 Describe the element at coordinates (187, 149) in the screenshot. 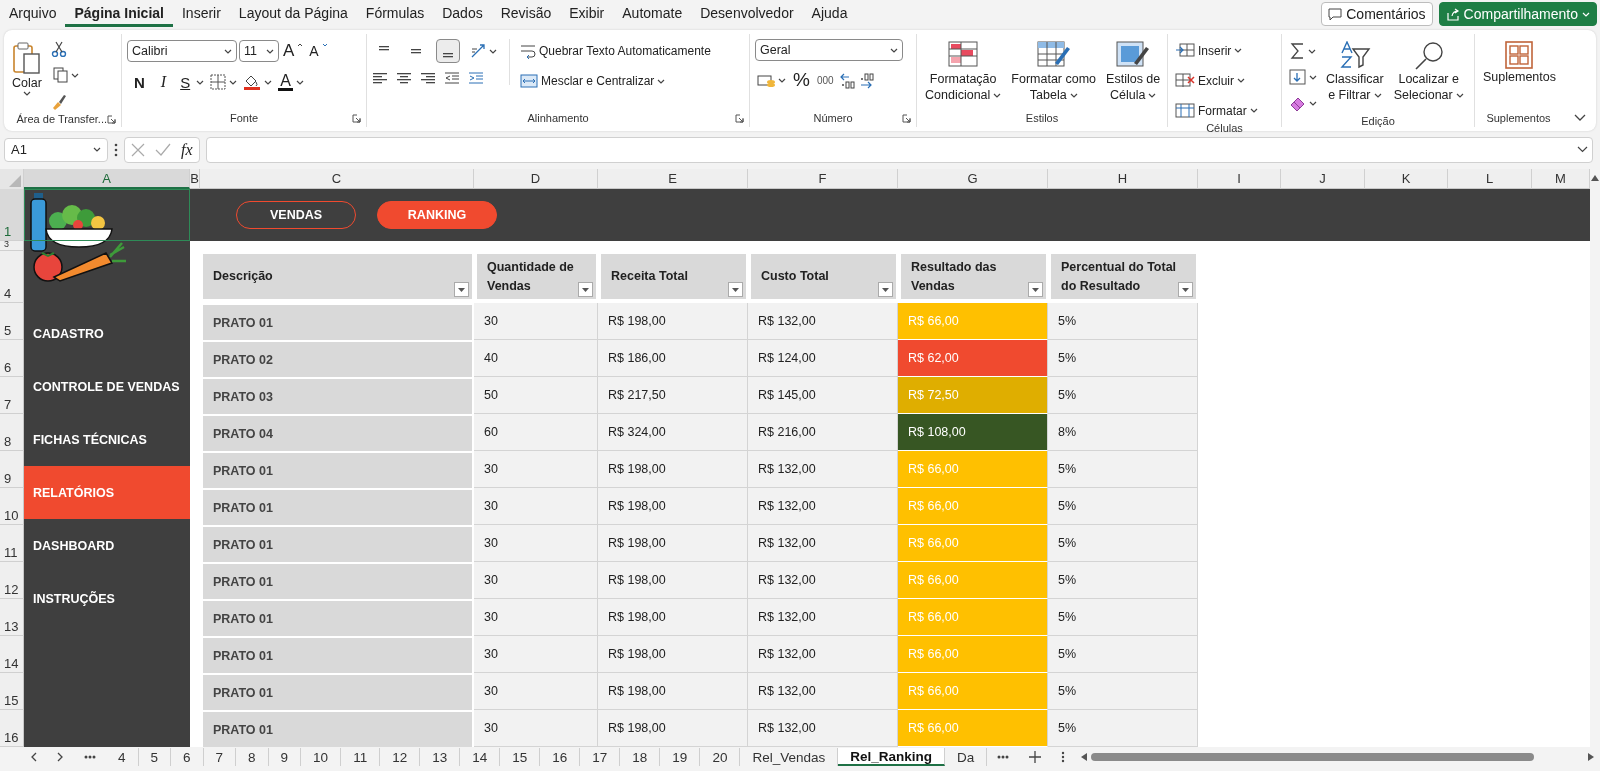

I see `insert-function-button: fx` at that location.